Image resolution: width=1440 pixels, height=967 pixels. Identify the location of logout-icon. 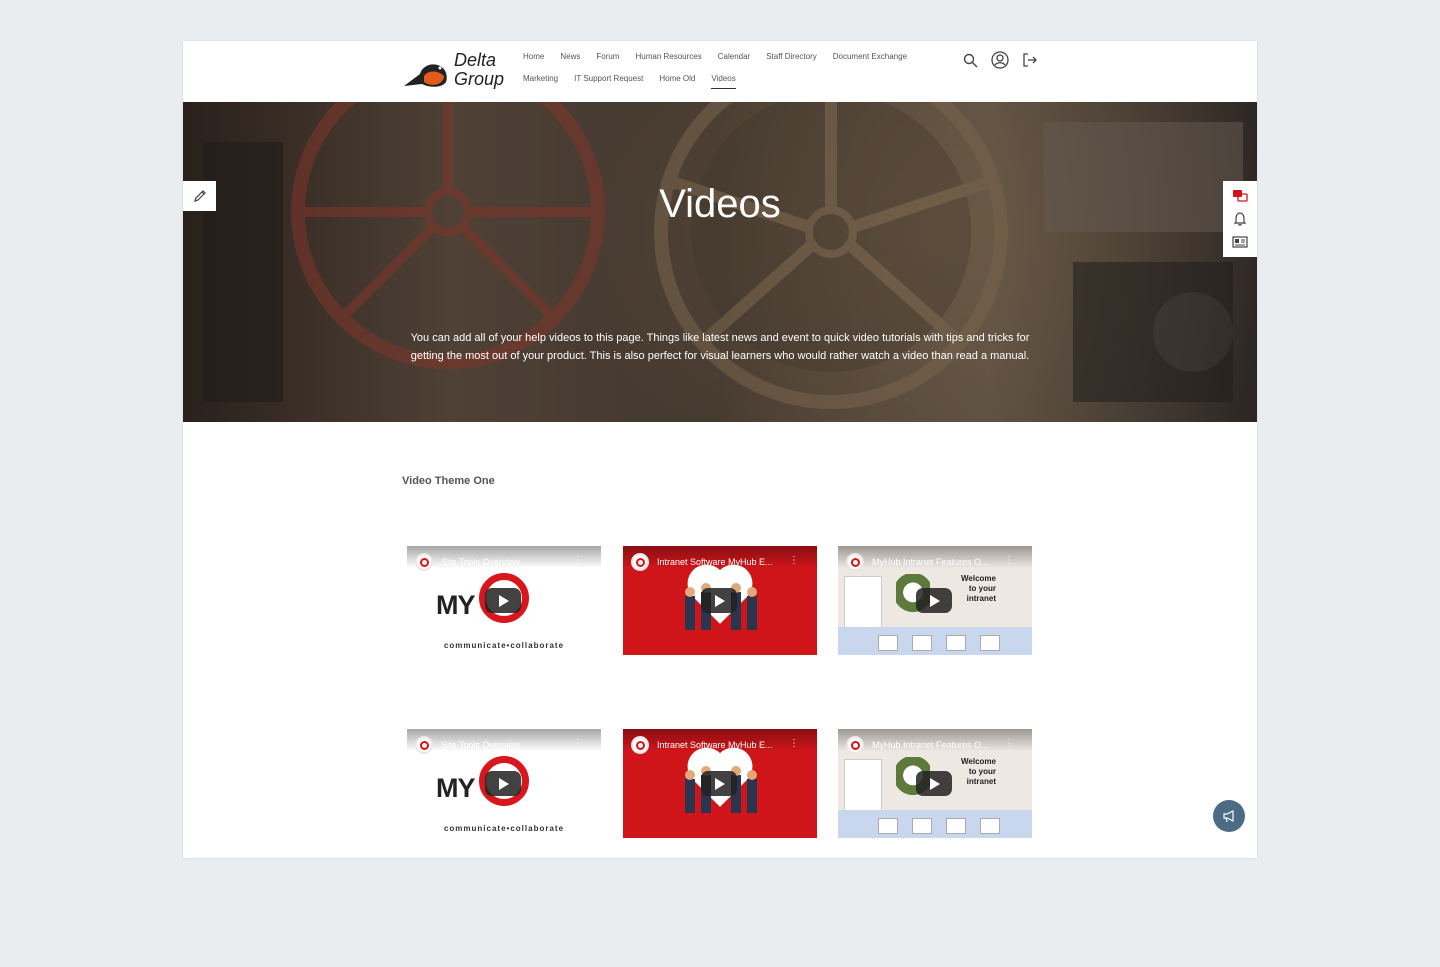
(1030, 60).